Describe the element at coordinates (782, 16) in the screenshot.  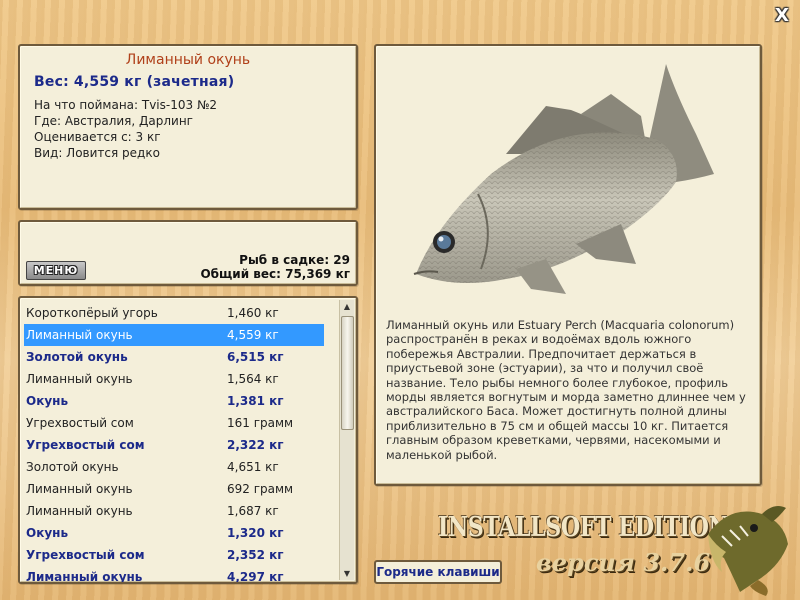
I see `close-icon: X` at that location.